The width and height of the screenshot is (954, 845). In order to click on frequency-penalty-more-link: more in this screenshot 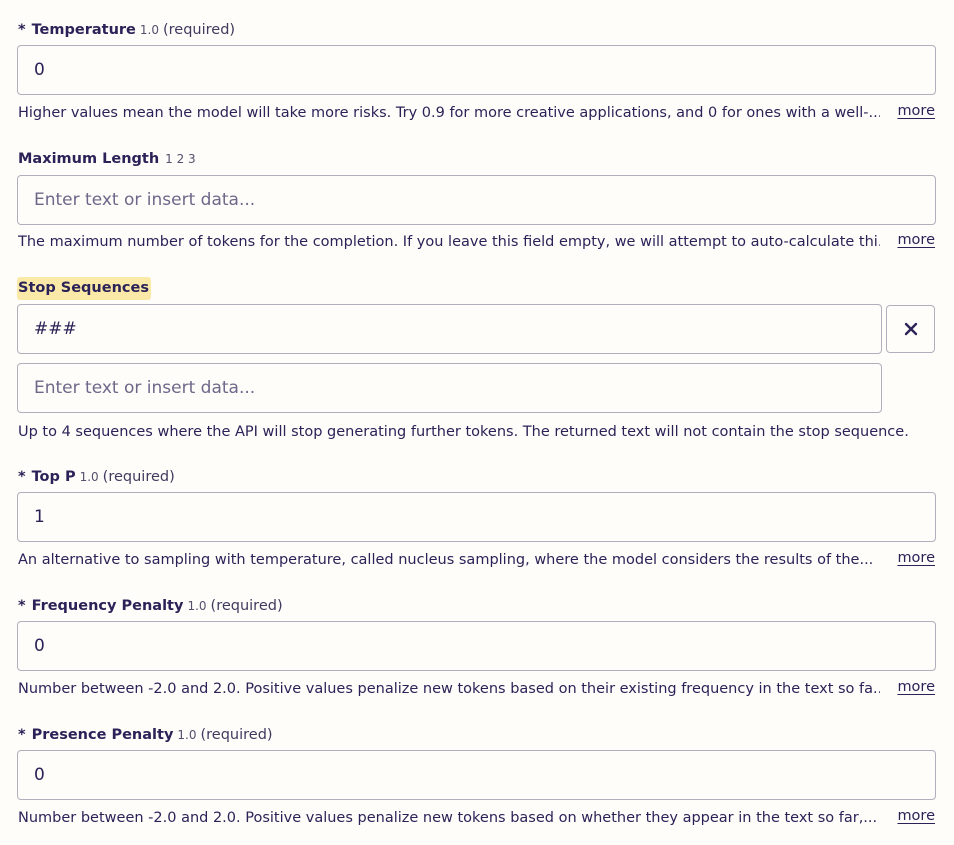, I will do `click(916, 687)`.